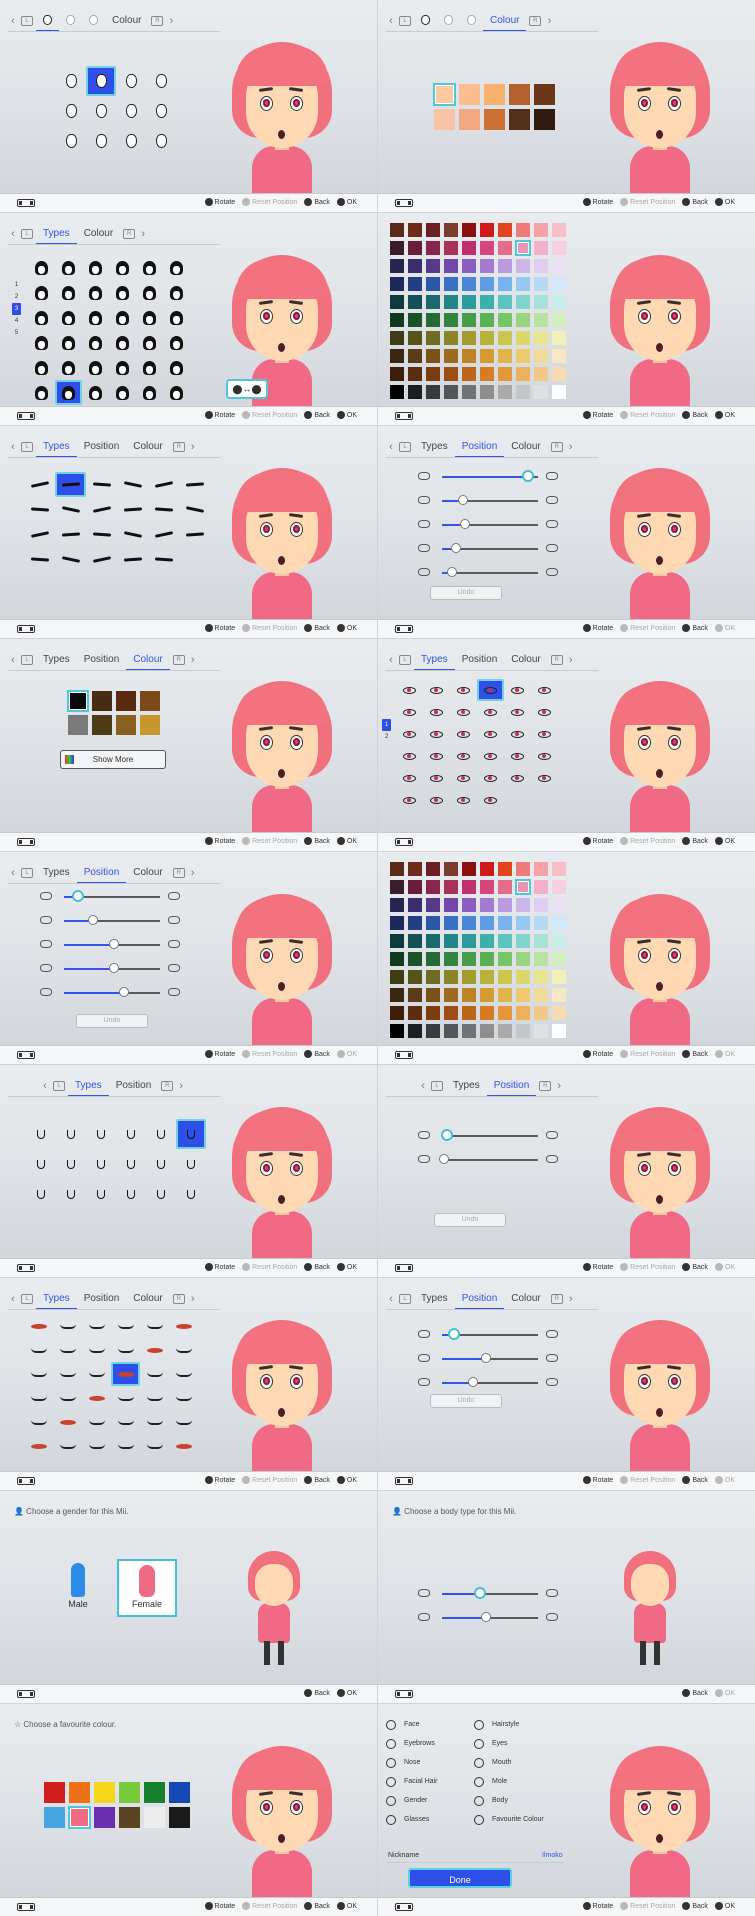 This screenshot has width=755, height=1916. Describe the element at coordinates (650, 1611) in the screenshot. I see `mii-full-body-preview` at that location.